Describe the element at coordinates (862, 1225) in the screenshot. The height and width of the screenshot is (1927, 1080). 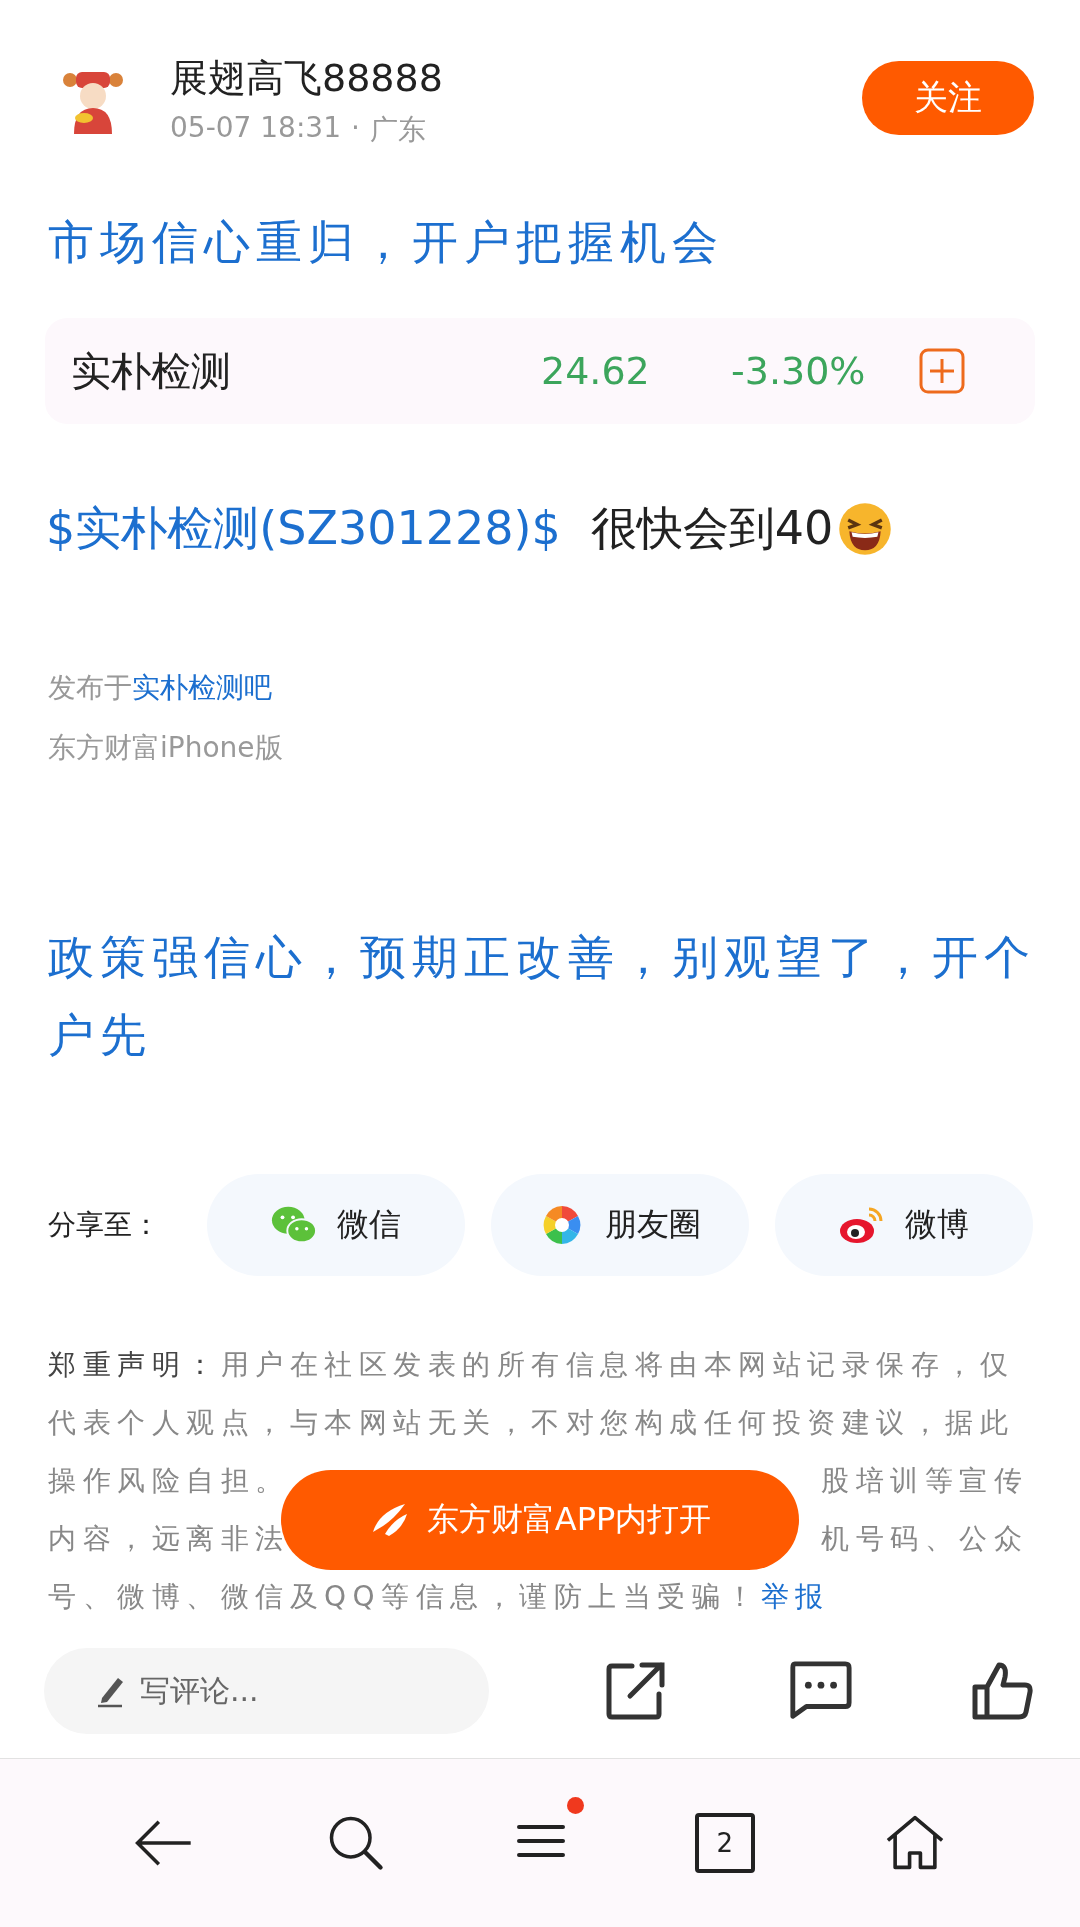
I see `weibo-eye-icon` at that location.